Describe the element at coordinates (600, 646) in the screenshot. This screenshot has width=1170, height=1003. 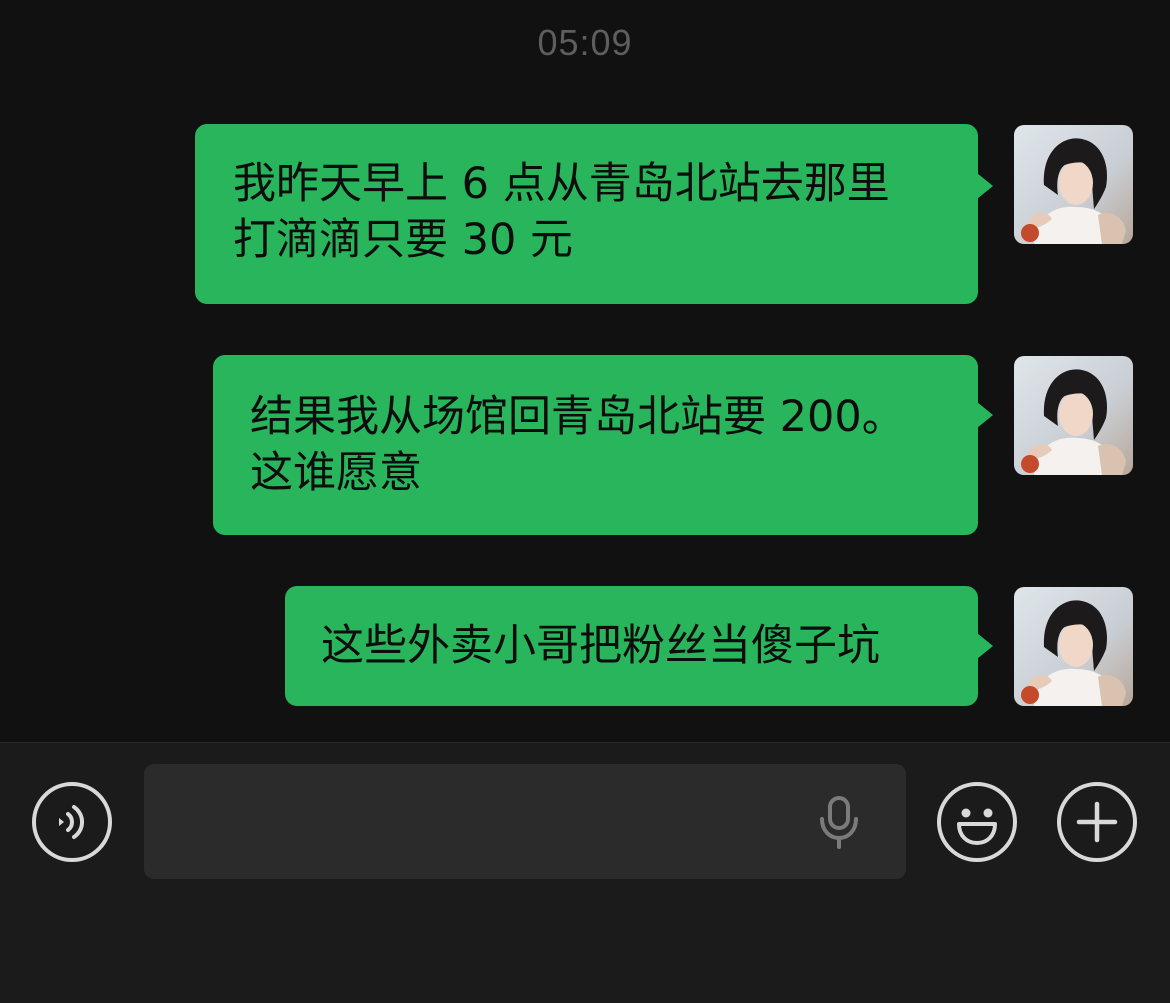
I see `message-text: 这些外卖小哥把粉丝当傻子坑` at that location.